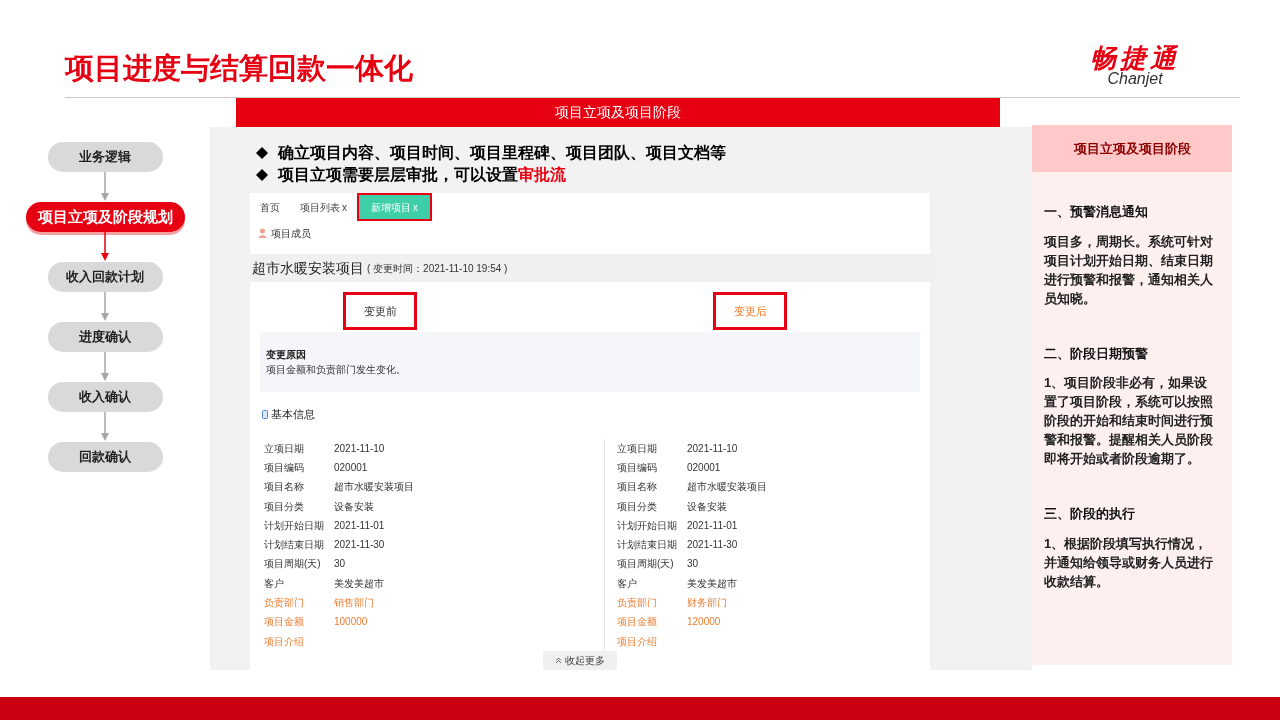  What do you see at coordinates (262, 233) in the screenshot?
I see `person-icon` at bounding box center [262, 233].